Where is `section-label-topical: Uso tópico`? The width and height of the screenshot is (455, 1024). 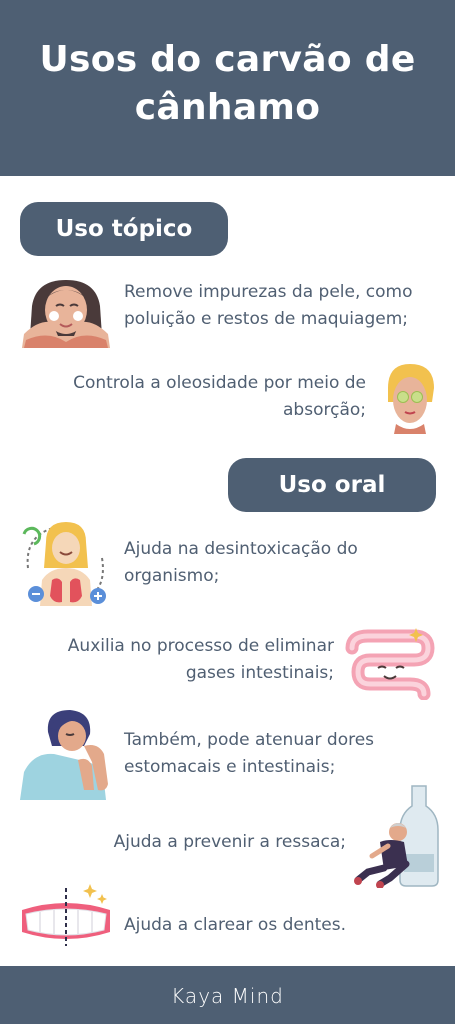
section-label-topical: Uso tópico is located at coordinates (124, 229).